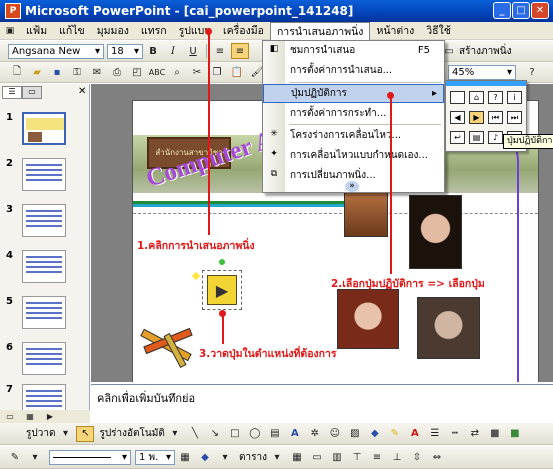 This screenshot has width=553, height=469. What do you see at coordinates (113, 31) in the screenshot?
I see `menu-view: มุมมอง` at bounding box center [113, 31].